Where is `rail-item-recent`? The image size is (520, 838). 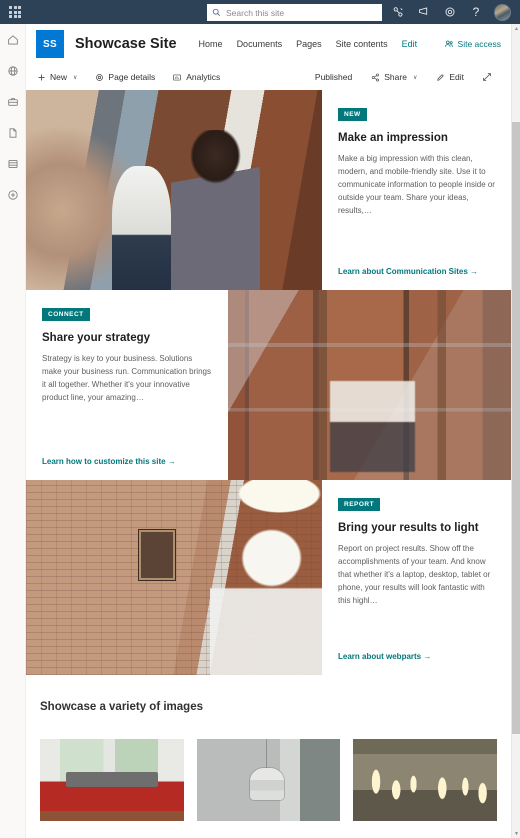
rail-item-recent is located at coordinates (13, 133).